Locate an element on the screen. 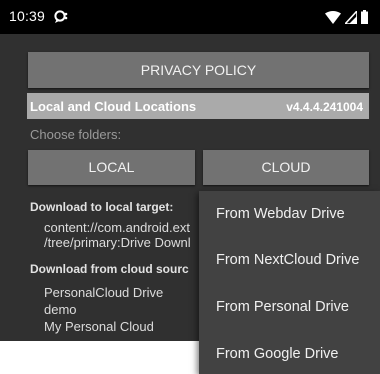  privacy-policy-button: PRIVACY POLICY is located at coordinates (198, 70).